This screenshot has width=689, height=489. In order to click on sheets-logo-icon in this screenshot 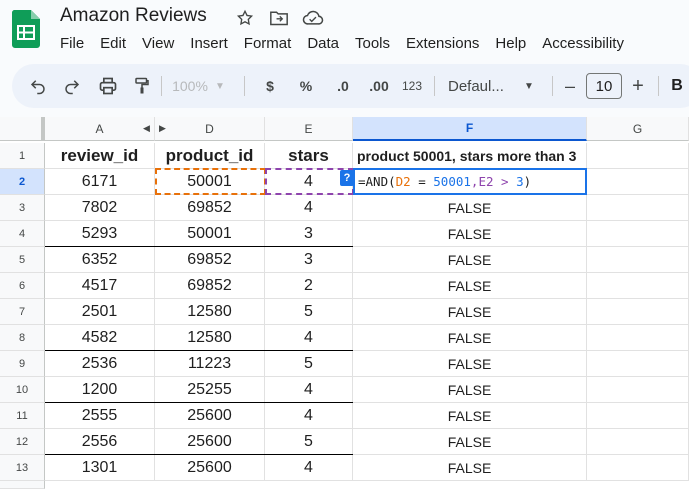, I will do `click(26, 29)`.